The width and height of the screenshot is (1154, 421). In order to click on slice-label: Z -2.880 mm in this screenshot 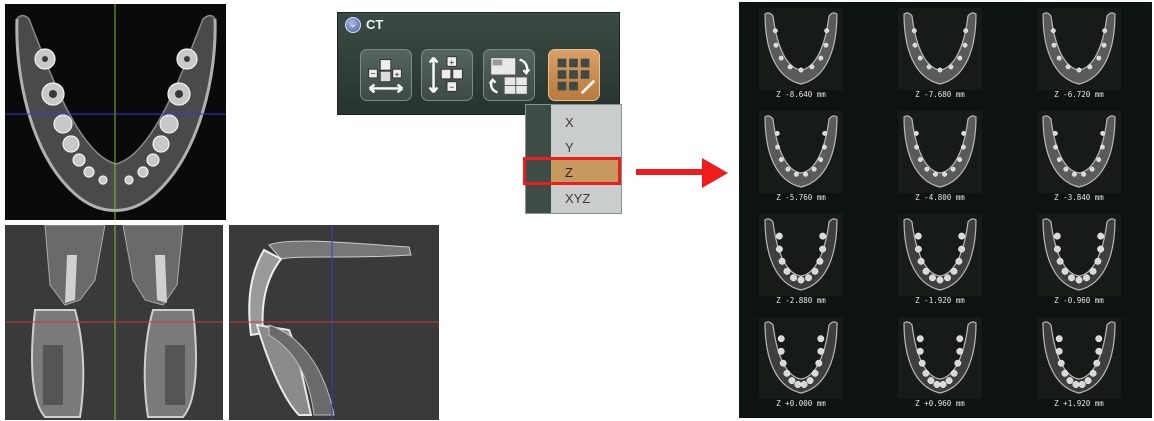, I will do `click(801, 300)`.